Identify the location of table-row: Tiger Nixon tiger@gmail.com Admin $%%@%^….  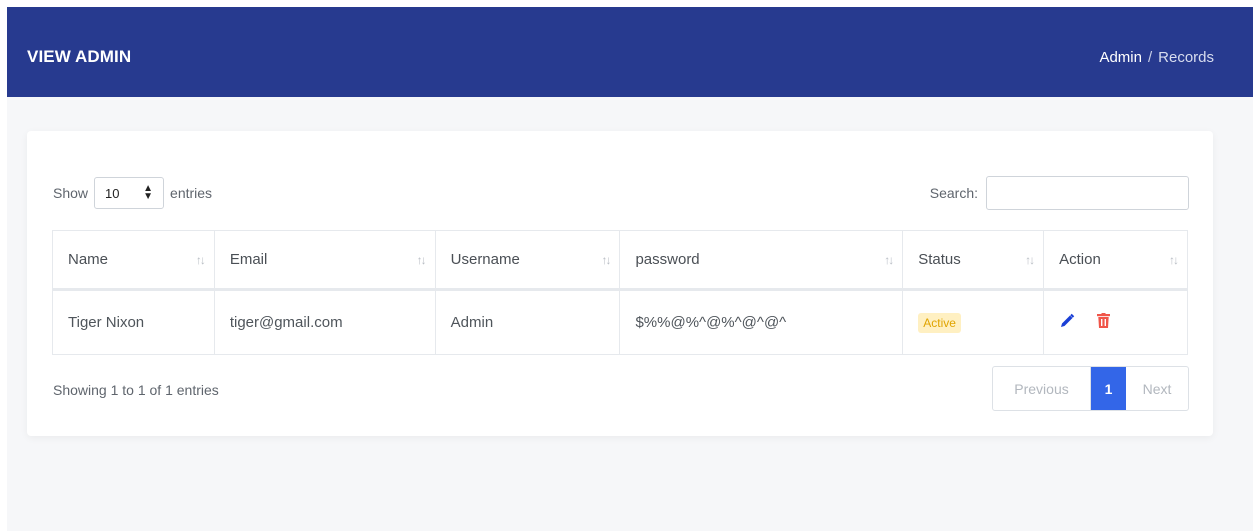
(620, 322).